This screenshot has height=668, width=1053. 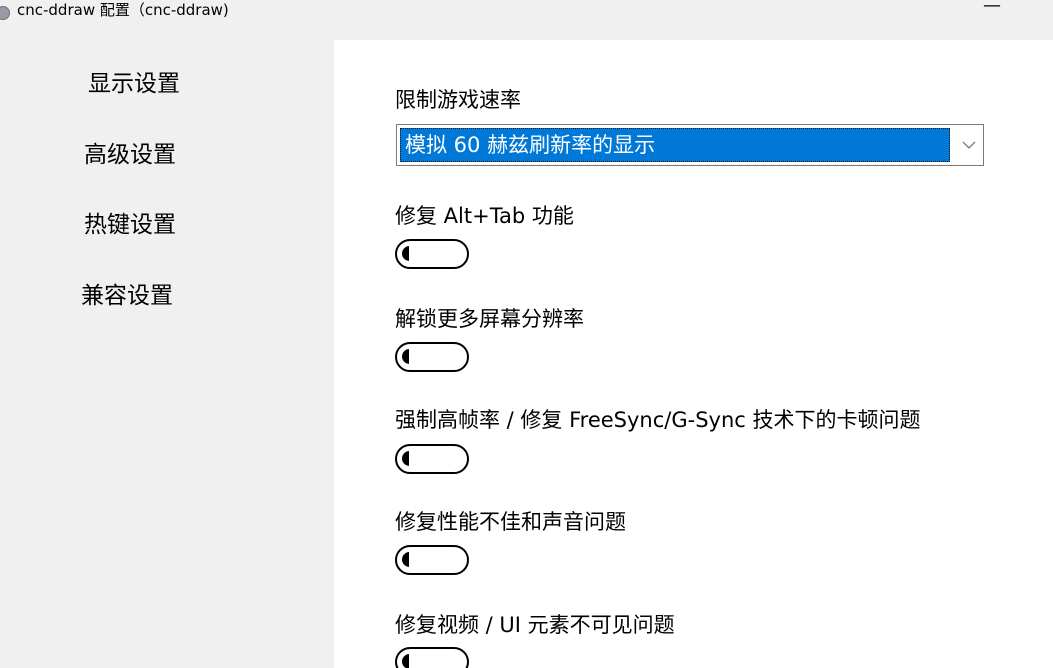 What do you see at coordinates (675, 145) in the screenshot?
I see `limit-fps-selected-value: 模拟 60 赫兹刷新率的显示` at bounding box center [675, 145].